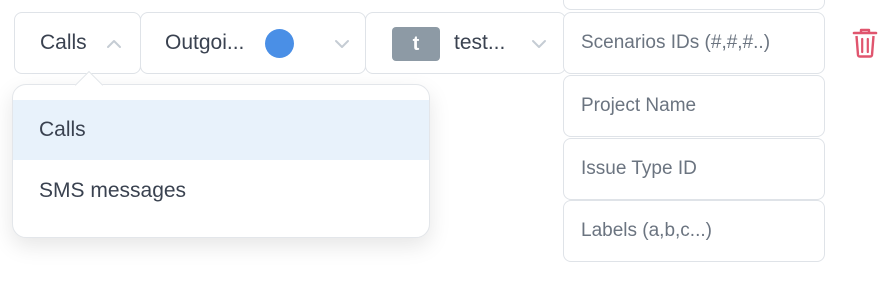 The height and width of the screenshot is (290, 878). Describe the element at coordinates (114, 44) in the screenshot. I see `chevron-up-icon` at that location.